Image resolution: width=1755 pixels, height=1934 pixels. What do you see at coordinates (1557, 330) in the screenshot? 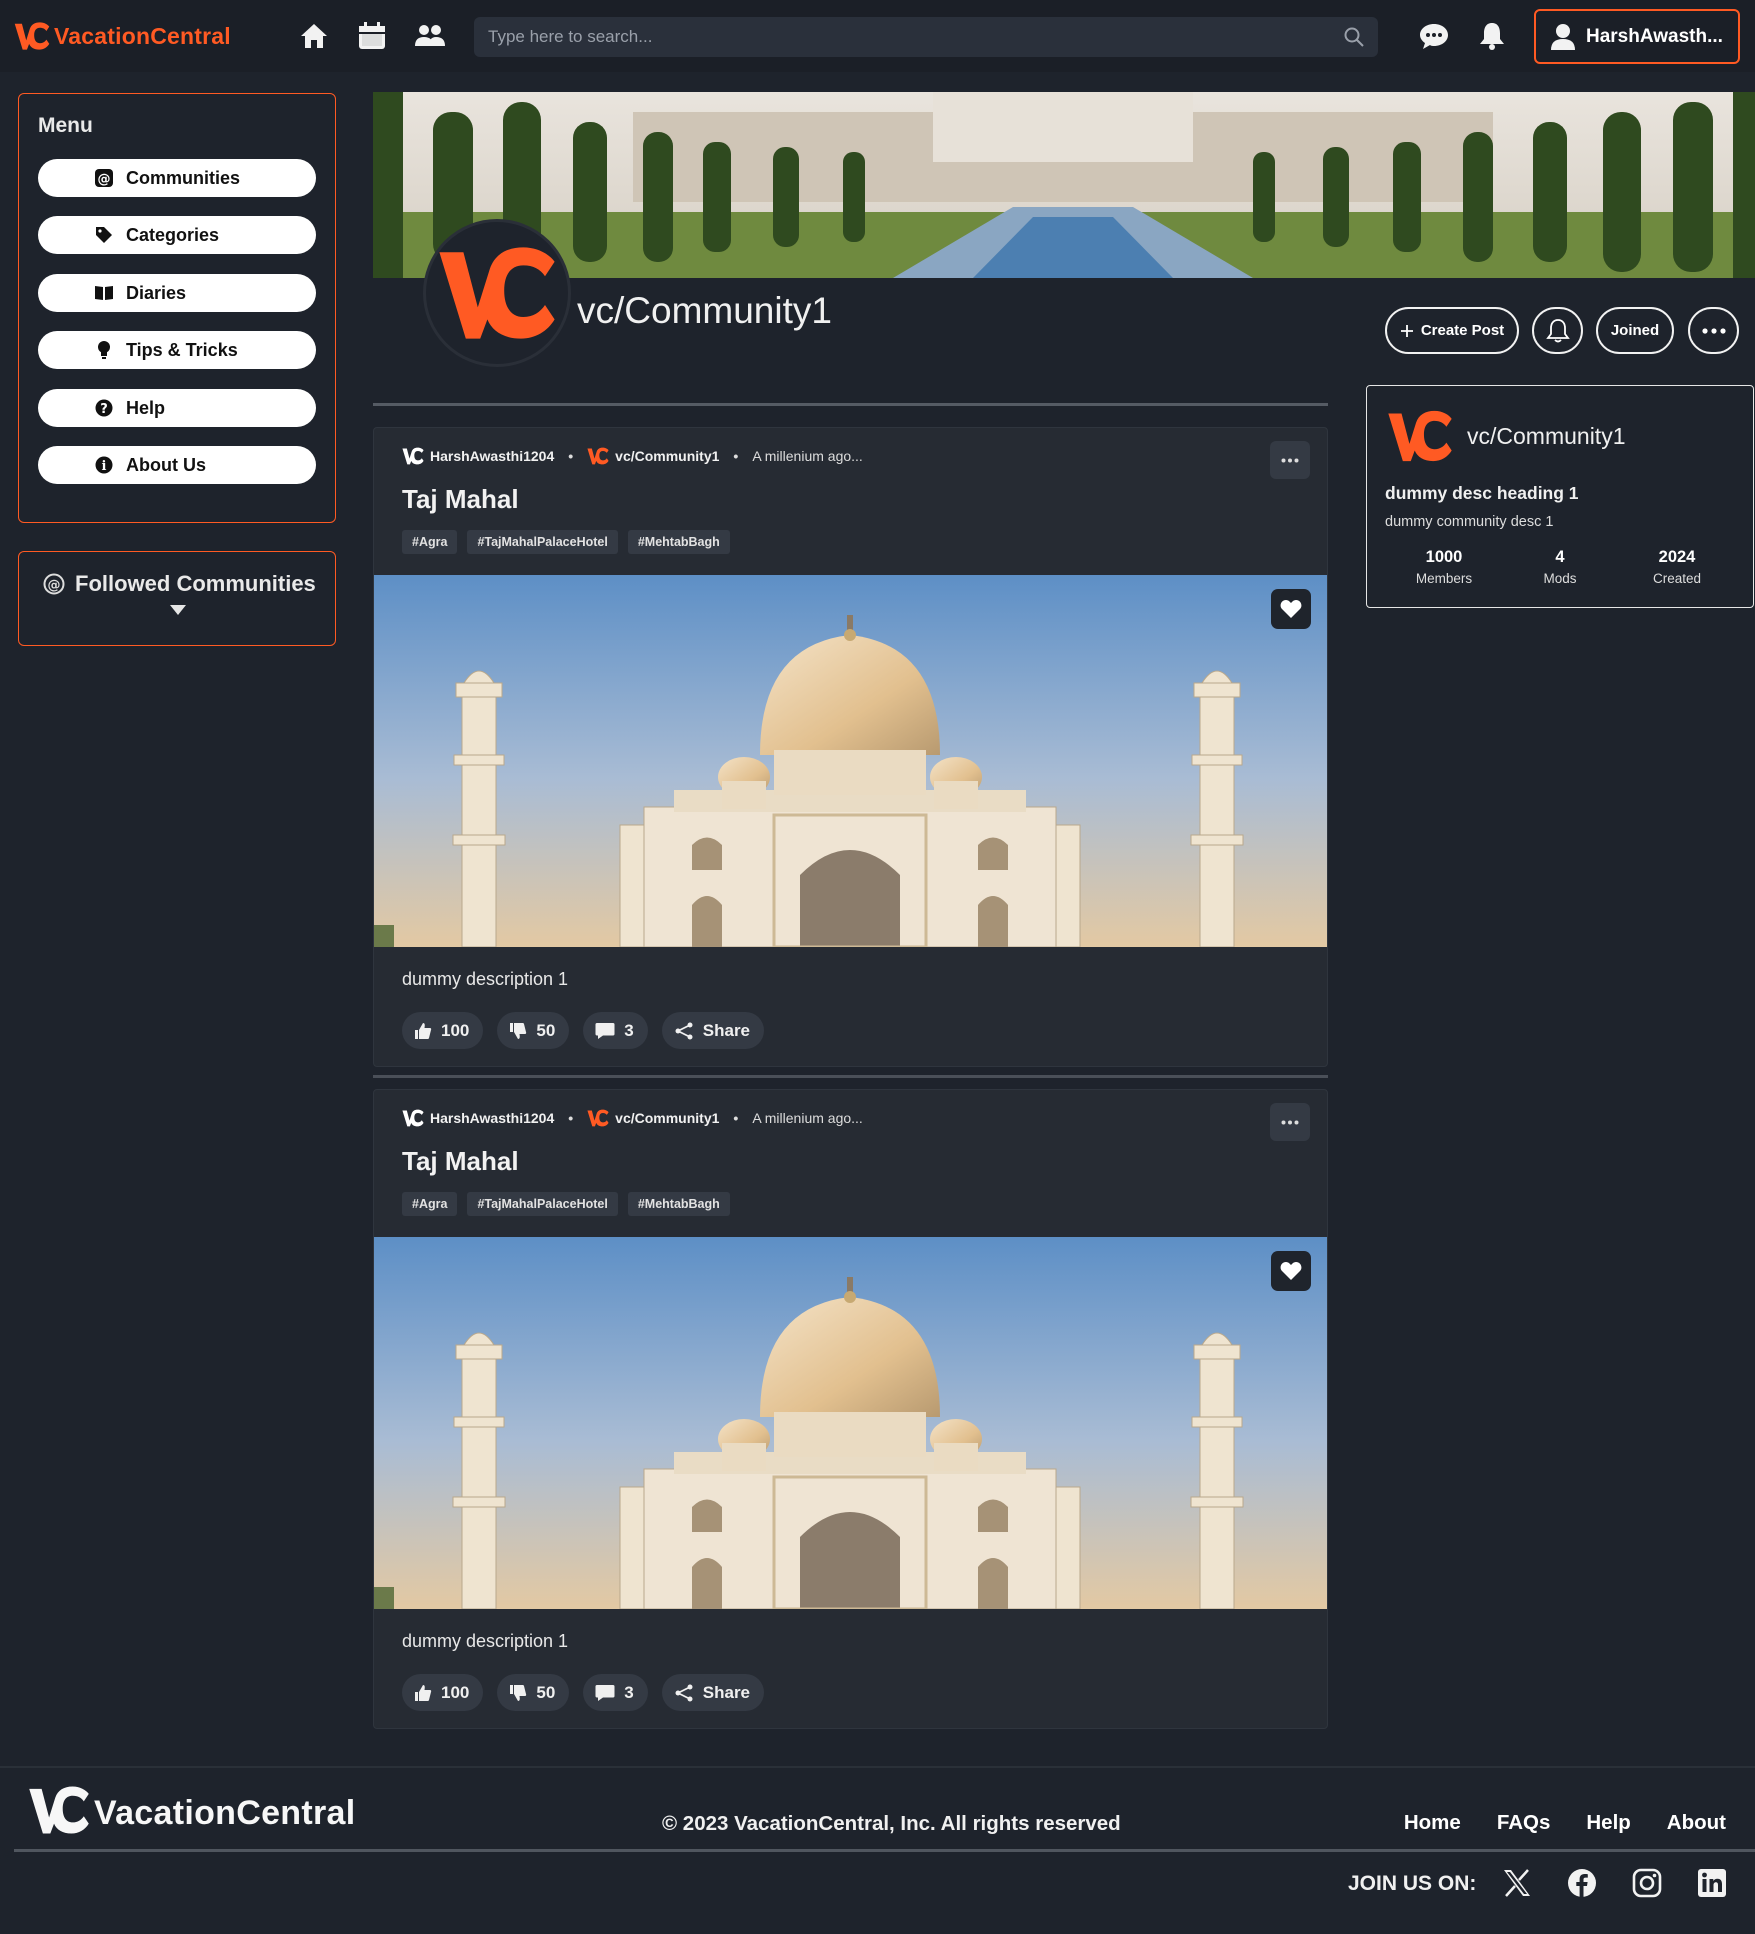
I see `notify-button` at bounding box center [1557, 330].